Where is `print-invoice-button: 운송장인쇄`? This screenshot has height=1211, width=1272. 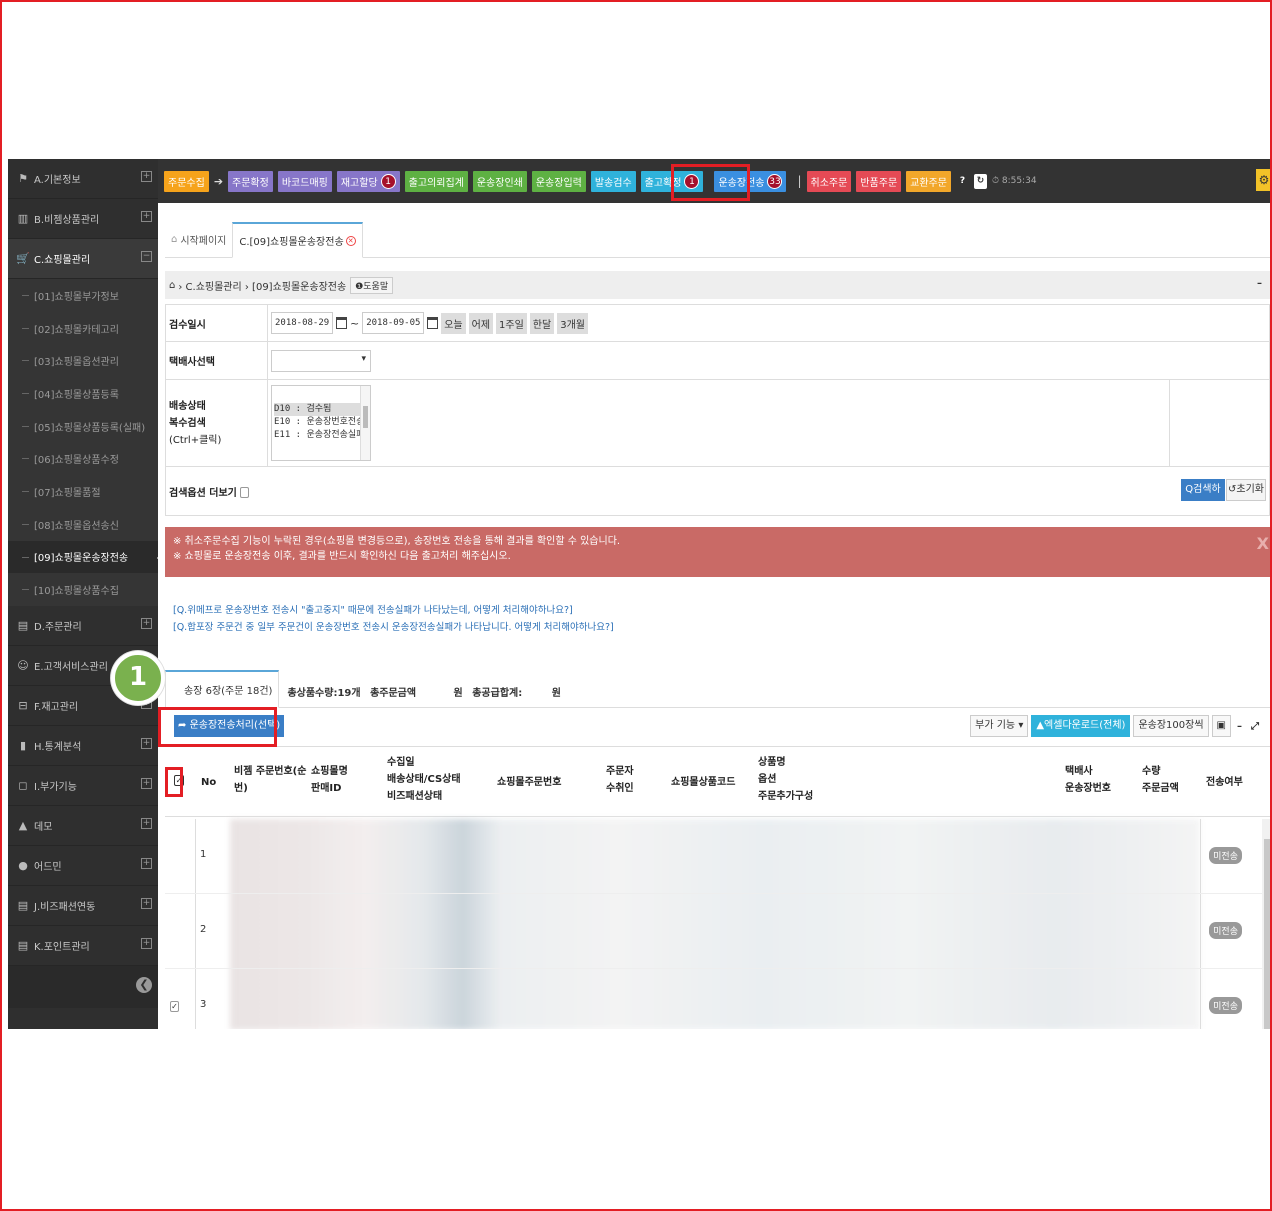 print-invoice-button: 운송장인쇄 is located at coordinates (499, 181).